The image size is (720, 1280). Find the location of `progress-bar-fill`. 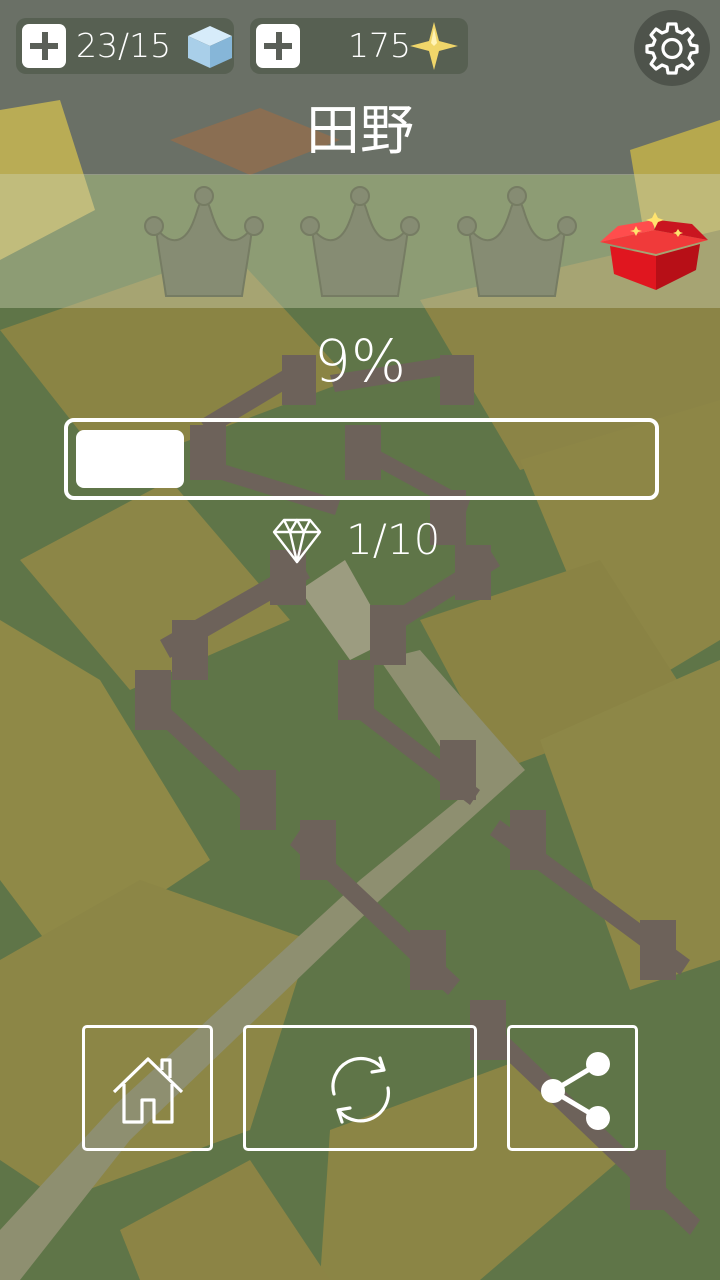

progress-bar-fill is located at coordinates (130, 459).